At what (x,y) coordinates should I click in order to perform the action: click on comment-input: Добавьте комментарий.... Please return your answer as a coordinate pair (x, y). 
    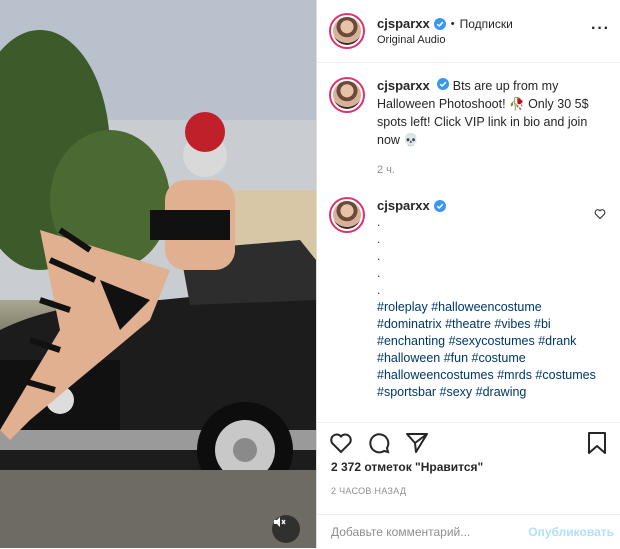
    Looking at the image, I should click on (400, 532).